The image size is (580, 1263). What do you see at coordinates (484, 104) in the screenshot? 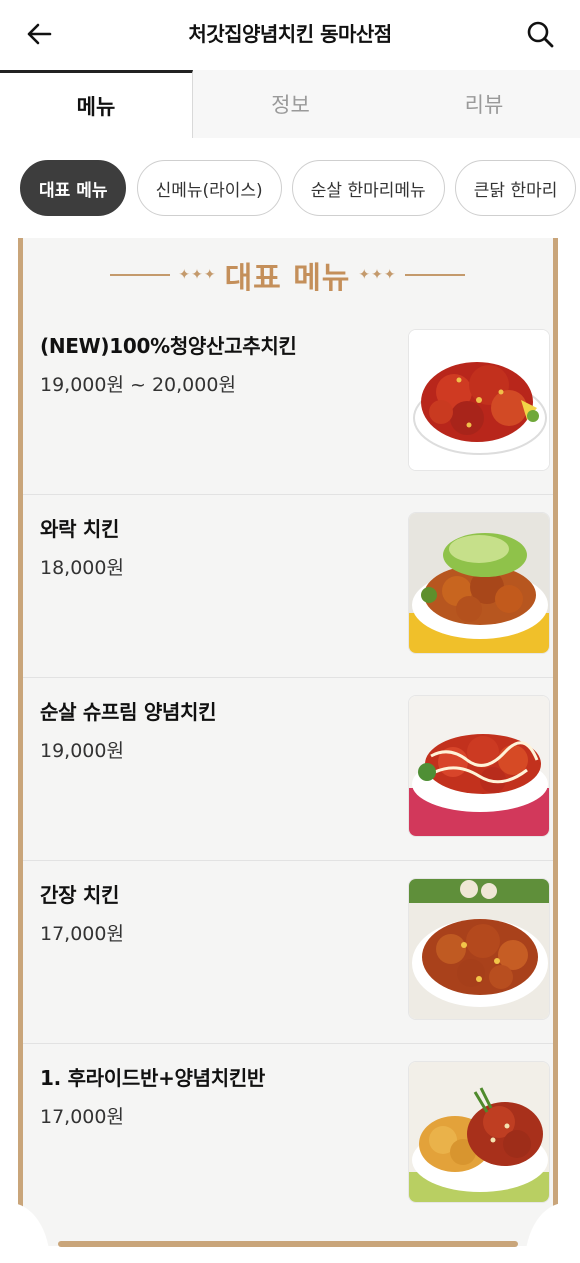
I see `tab-review: 리뷰` at bounding box center [484, 104].